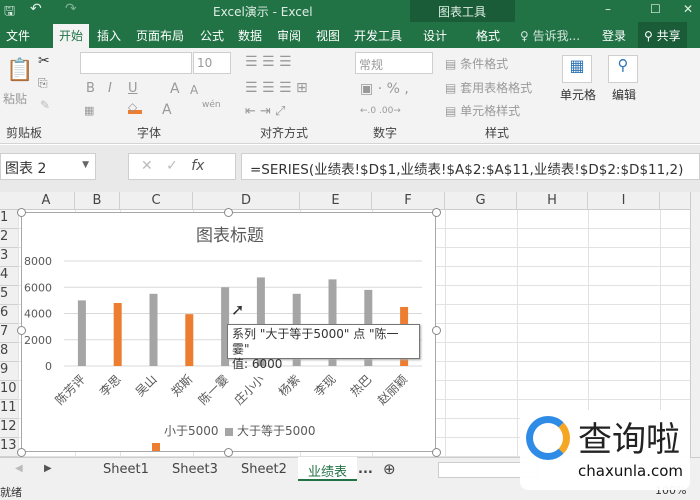  I want to click on tab-page-layout: 页面布局, so click(160, 35).